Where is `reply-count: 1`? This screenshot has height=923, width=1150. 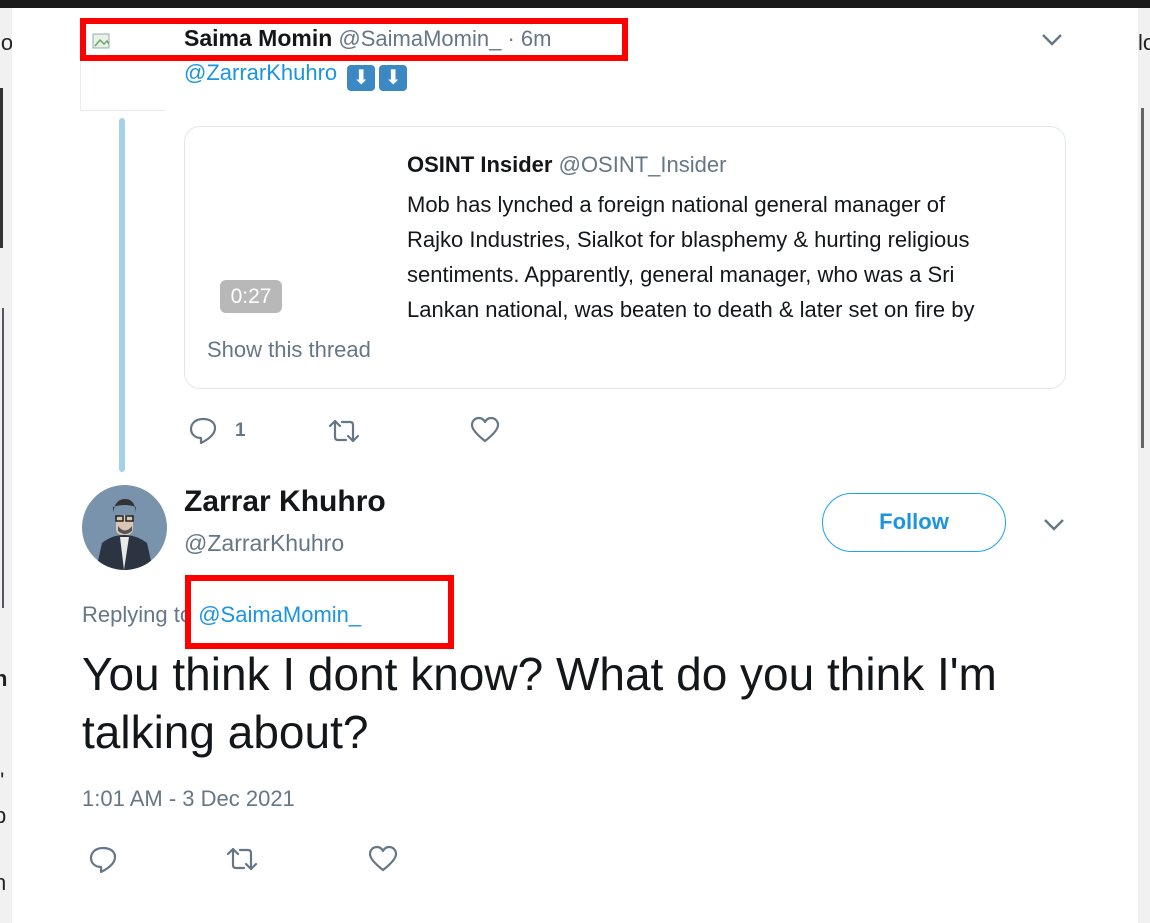
reply-count: 1 is located at coordinates (240, 430).